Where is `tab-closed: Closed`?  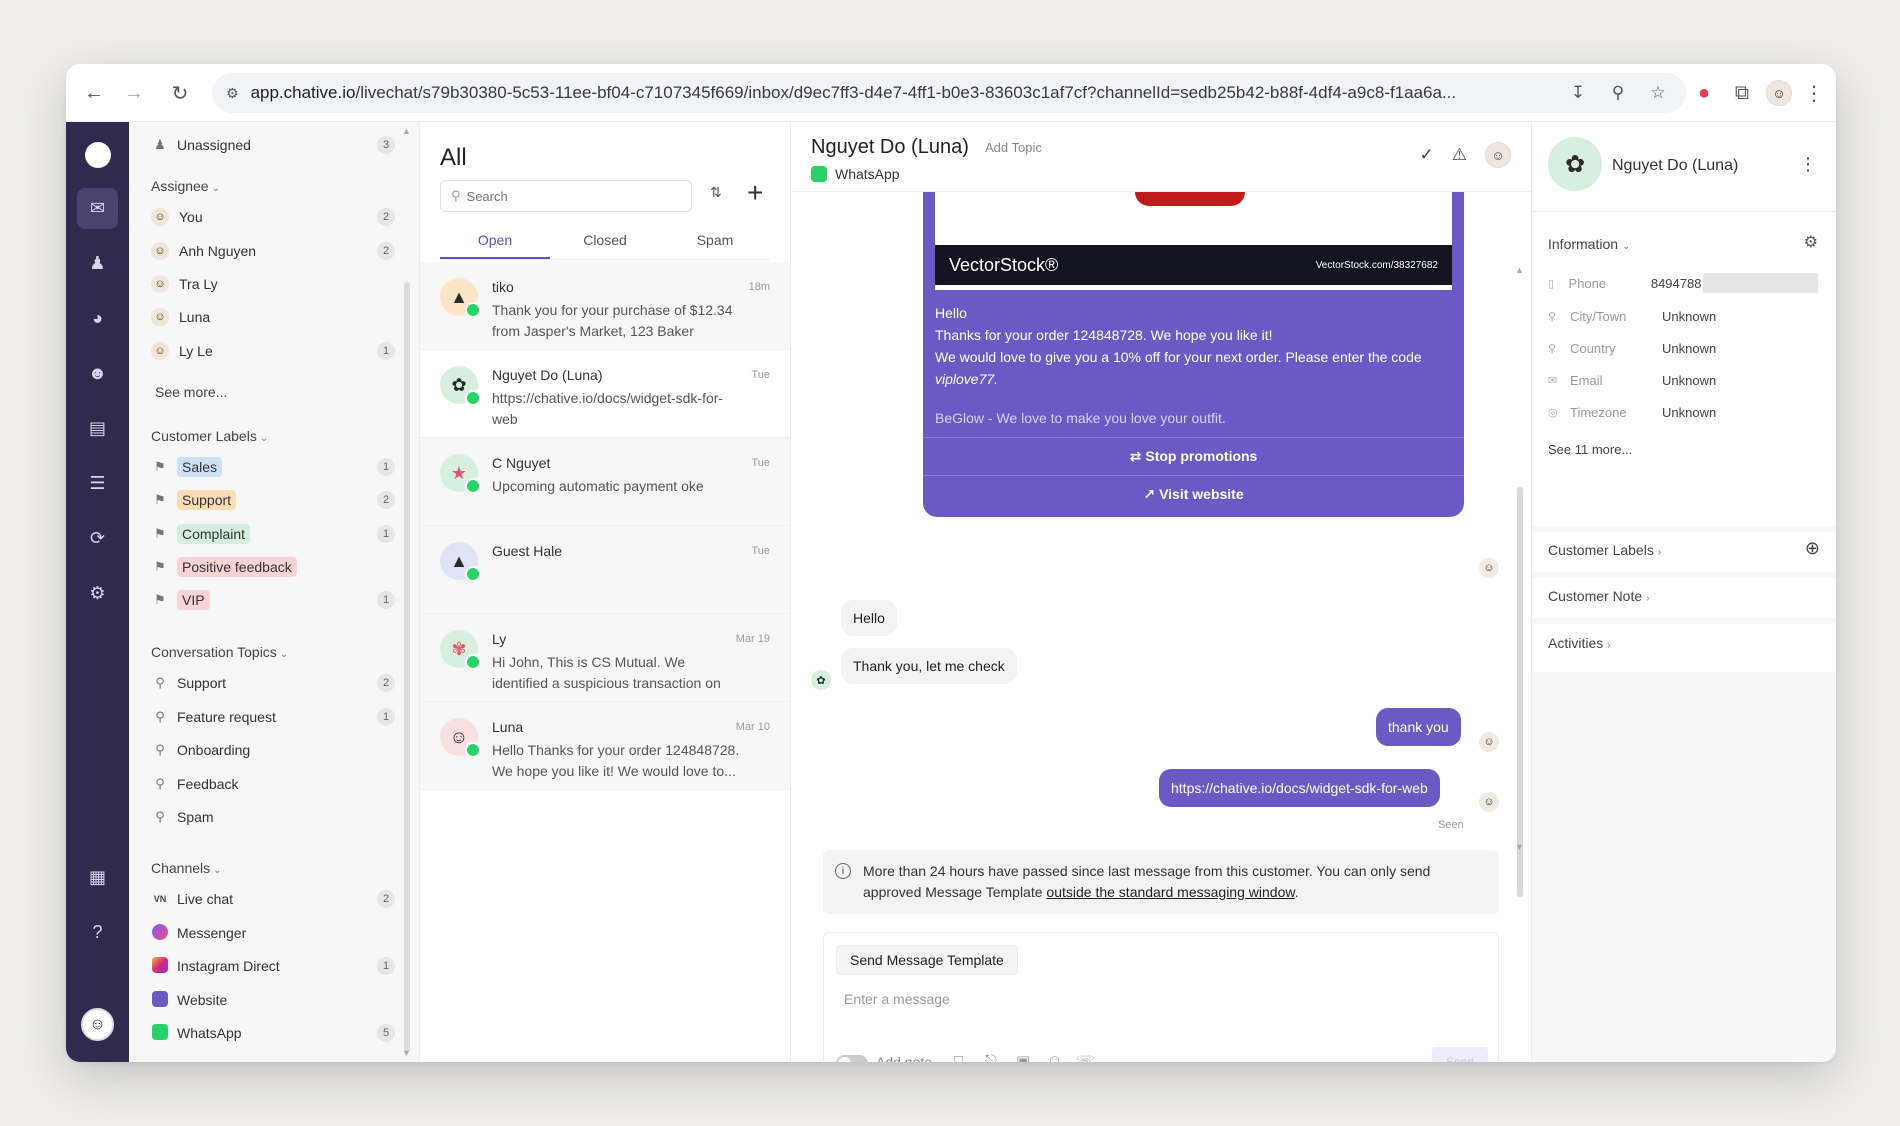 tab-closed: Closed is located at coordinates (605, 241).